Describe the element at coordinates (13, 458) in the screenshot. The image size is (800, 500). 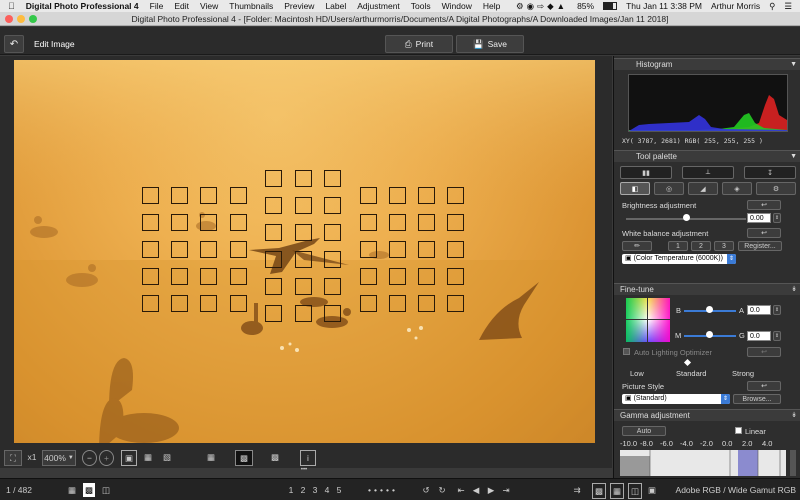
I see `fit-to-window-icon: ⛶` at that location.